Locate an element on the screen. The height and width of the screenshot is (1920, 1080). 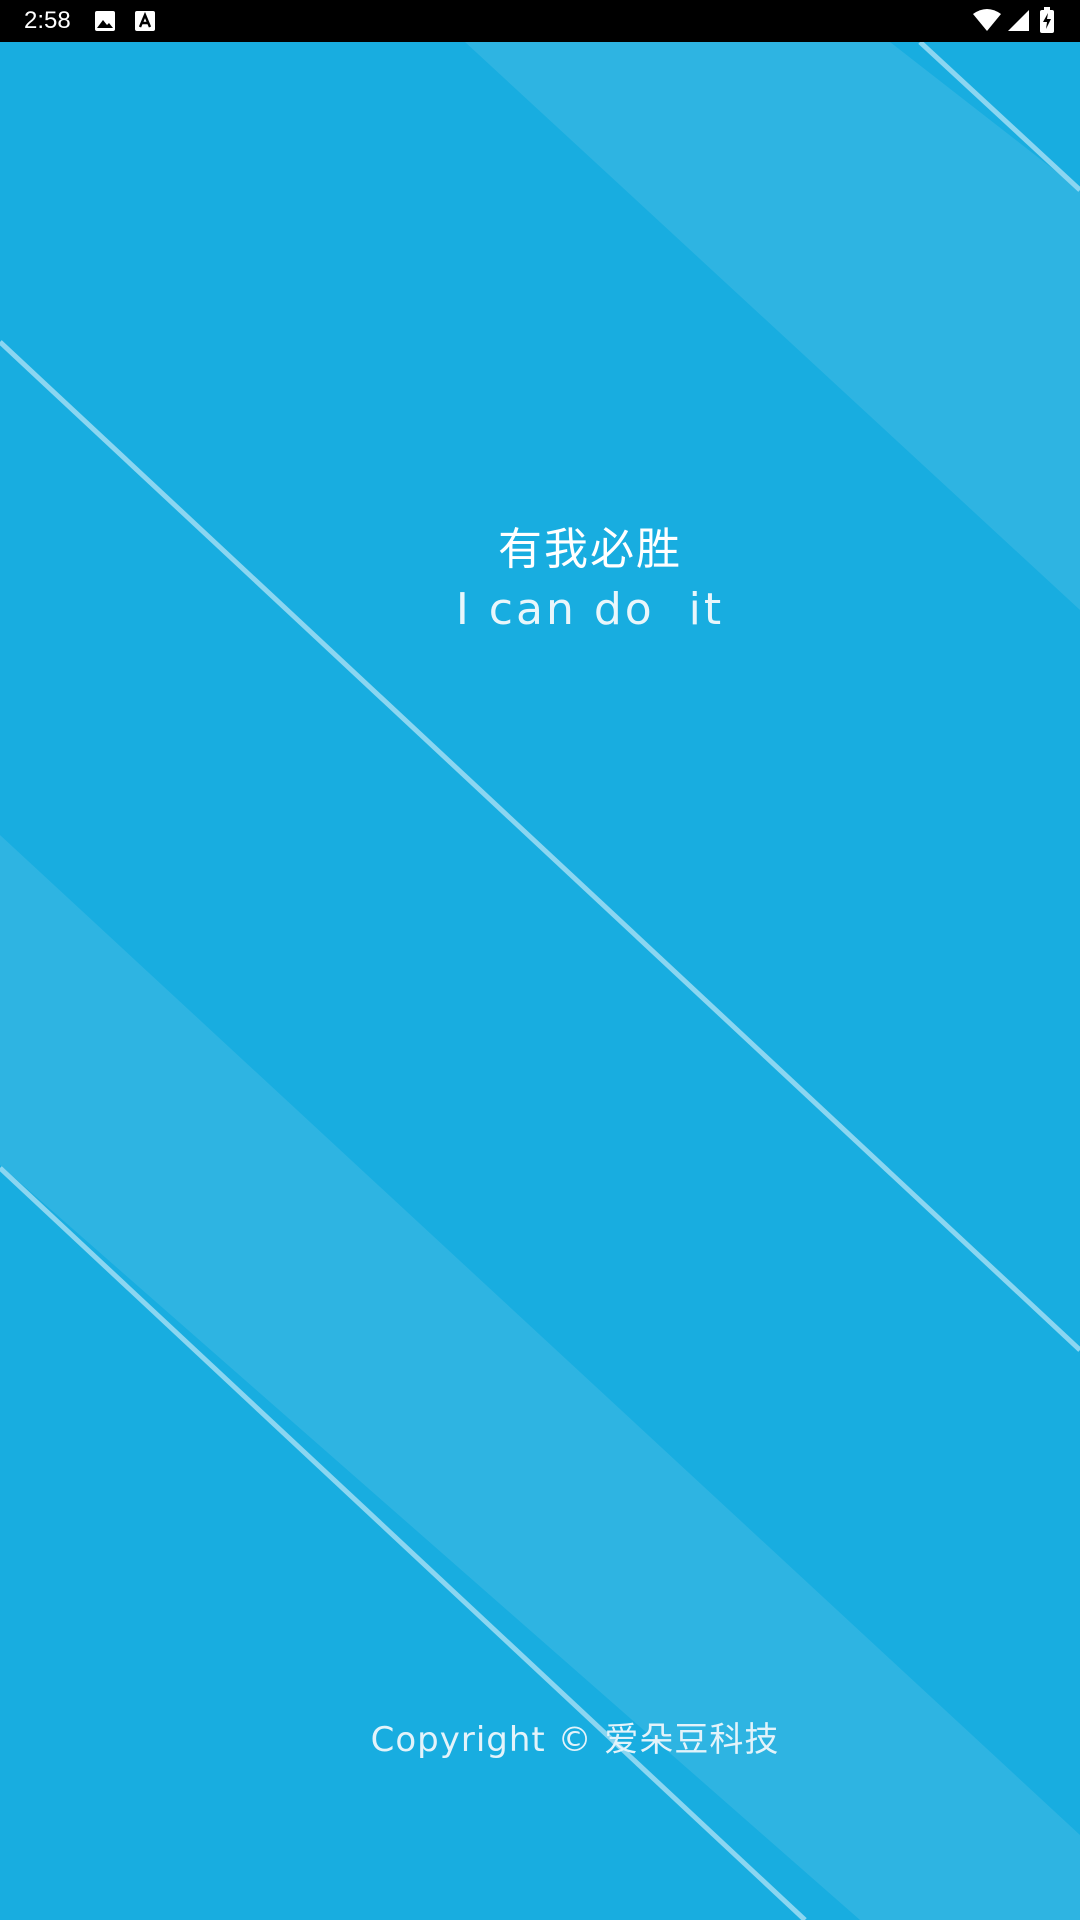
battery-charging-icon is located at coordinates (1047, 22).